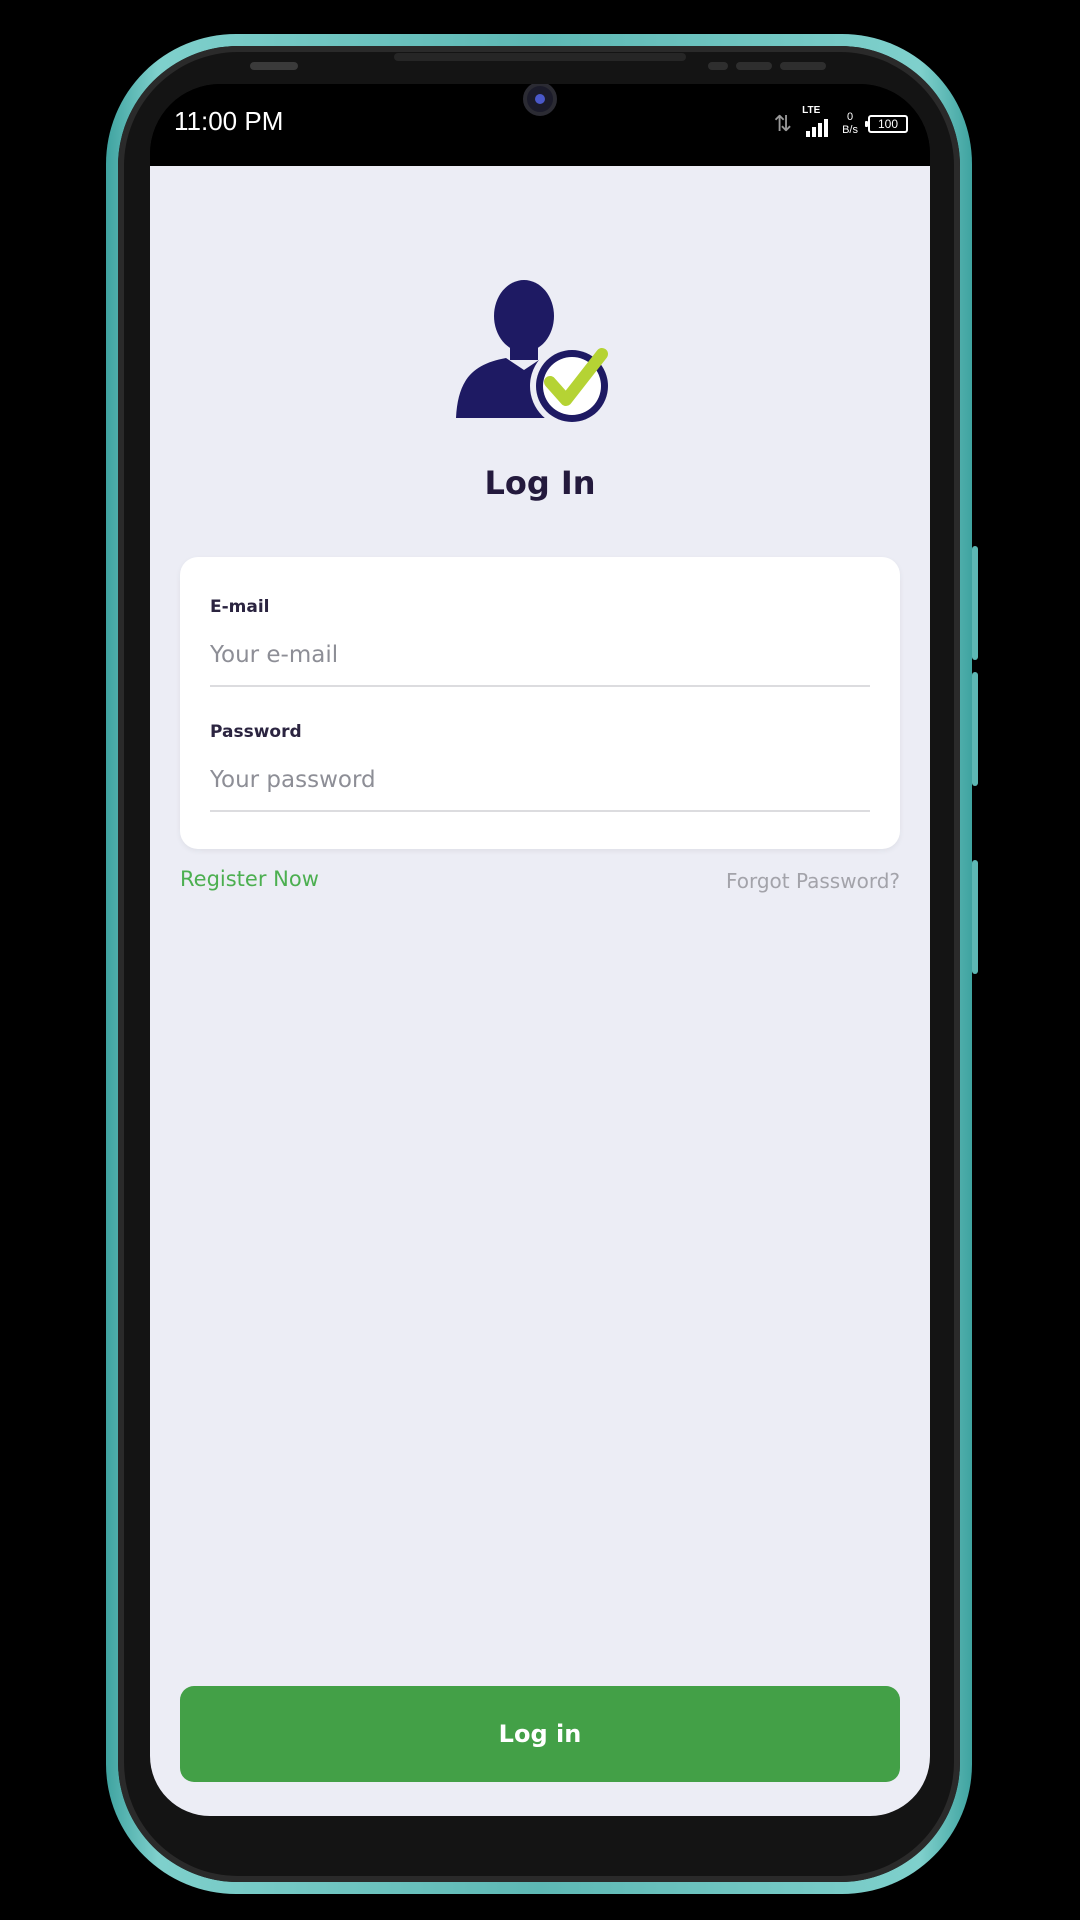 The width and height of the screenshot is (1080, 1920). I want to click on network-type: LTE, so click(811, 110).